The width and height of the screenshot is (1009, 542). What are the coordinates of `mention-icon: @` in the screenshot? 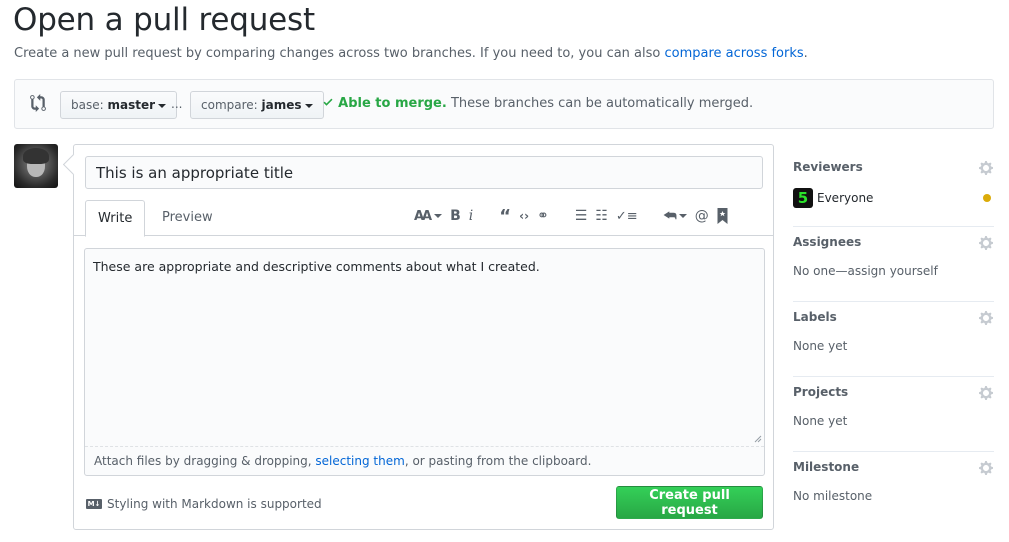 It's located at (702, 216).